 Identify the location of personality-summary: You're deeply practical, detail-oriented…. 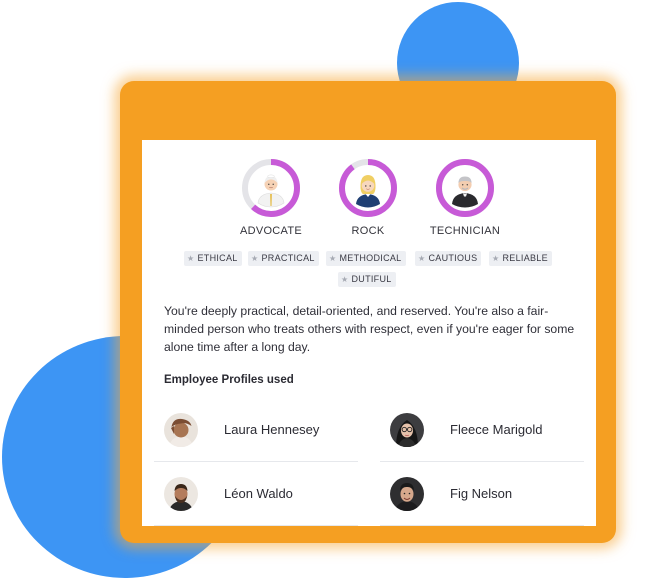
(369, 329).